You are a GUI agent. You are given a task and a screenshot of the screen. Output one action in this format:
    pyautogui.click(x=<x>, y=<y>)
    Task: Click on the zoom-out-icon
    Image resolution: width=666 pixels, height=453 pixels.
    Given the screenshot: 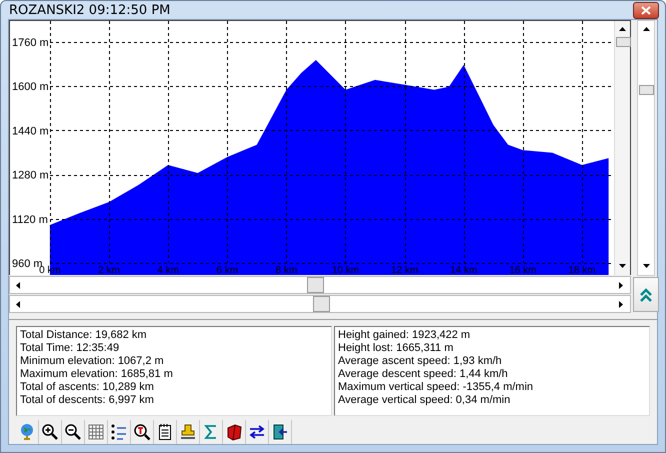 What is the action you would take?
    pyautogui.click(x=73, y=432)
    